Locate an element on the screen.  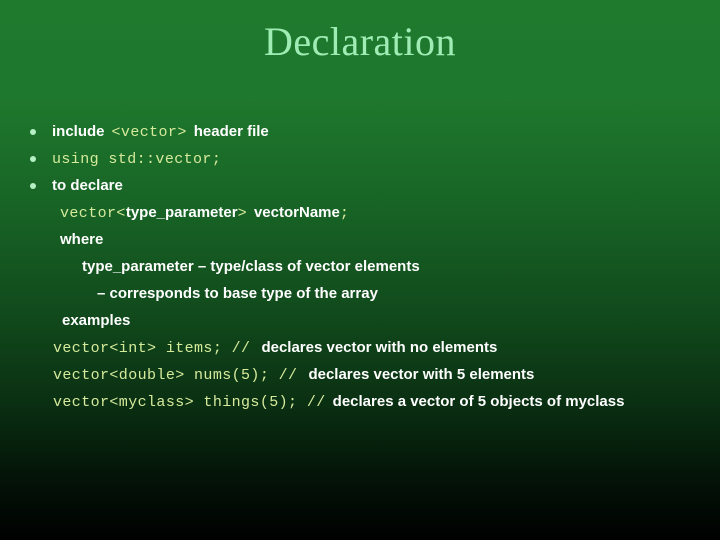
code-text-run: vector<myclass> things(5); // is located at coordinates (189, 402).